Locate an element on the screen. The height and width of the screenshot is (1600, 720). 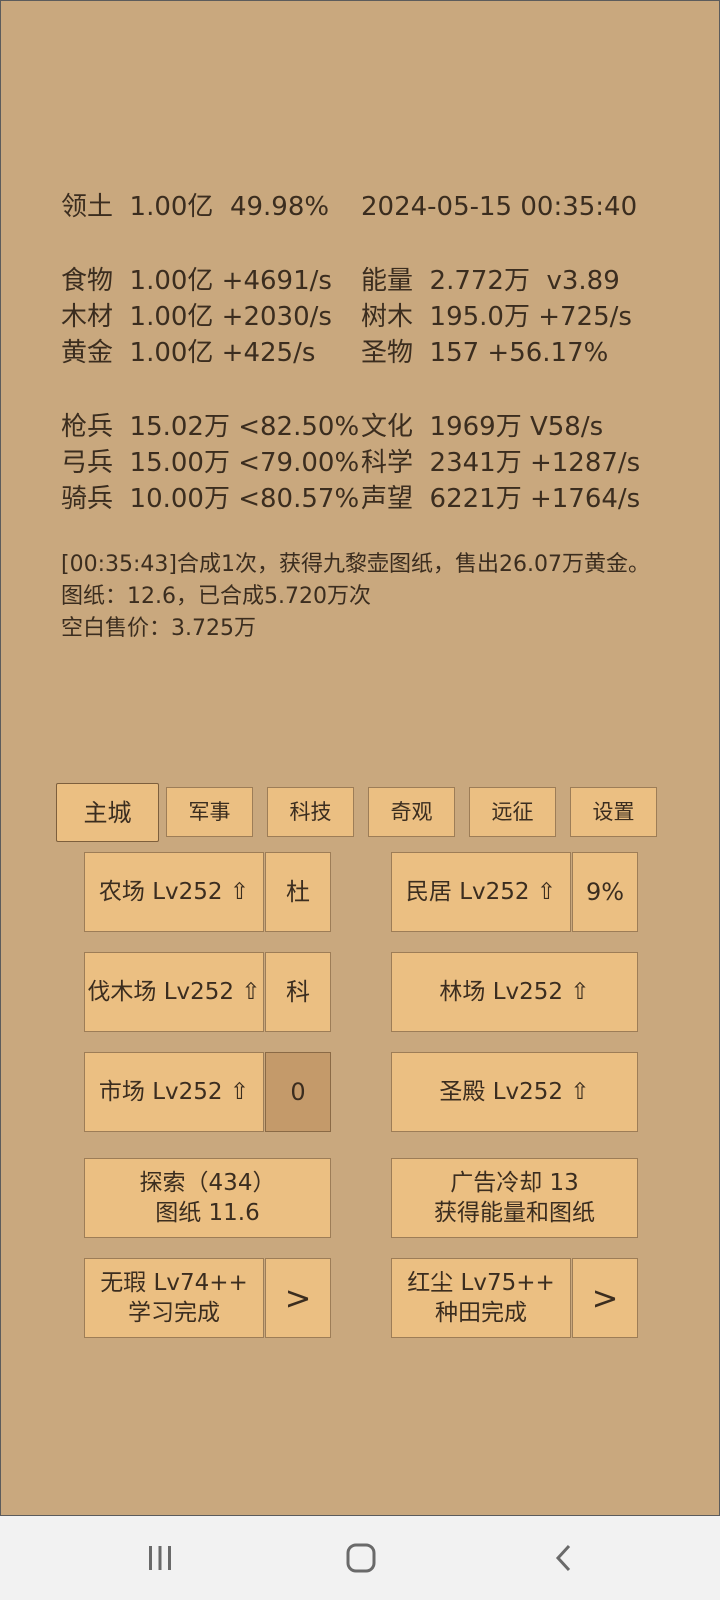
red-dust-more-button: > is located at coordinates (605, 1298).